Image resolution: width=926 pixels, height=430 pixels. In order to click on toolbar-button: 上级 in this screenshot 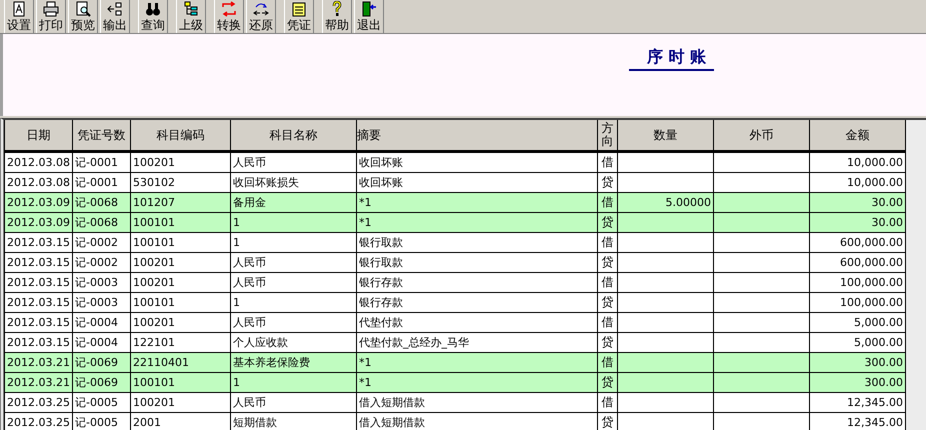, I will do `click(191, 16)`.